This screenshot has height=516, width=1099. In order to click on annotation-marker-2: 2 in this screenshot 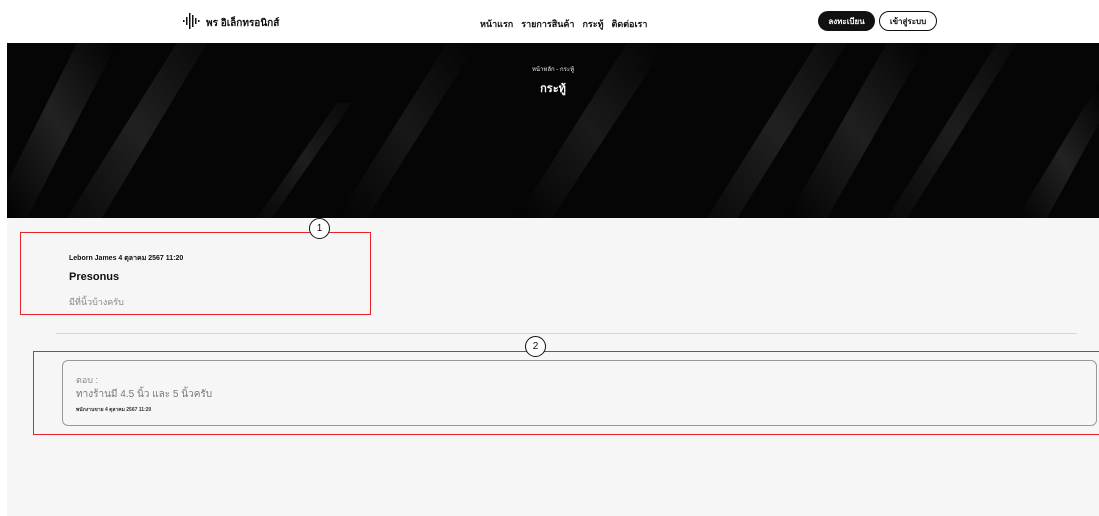, I will do `click(535, 346)`.